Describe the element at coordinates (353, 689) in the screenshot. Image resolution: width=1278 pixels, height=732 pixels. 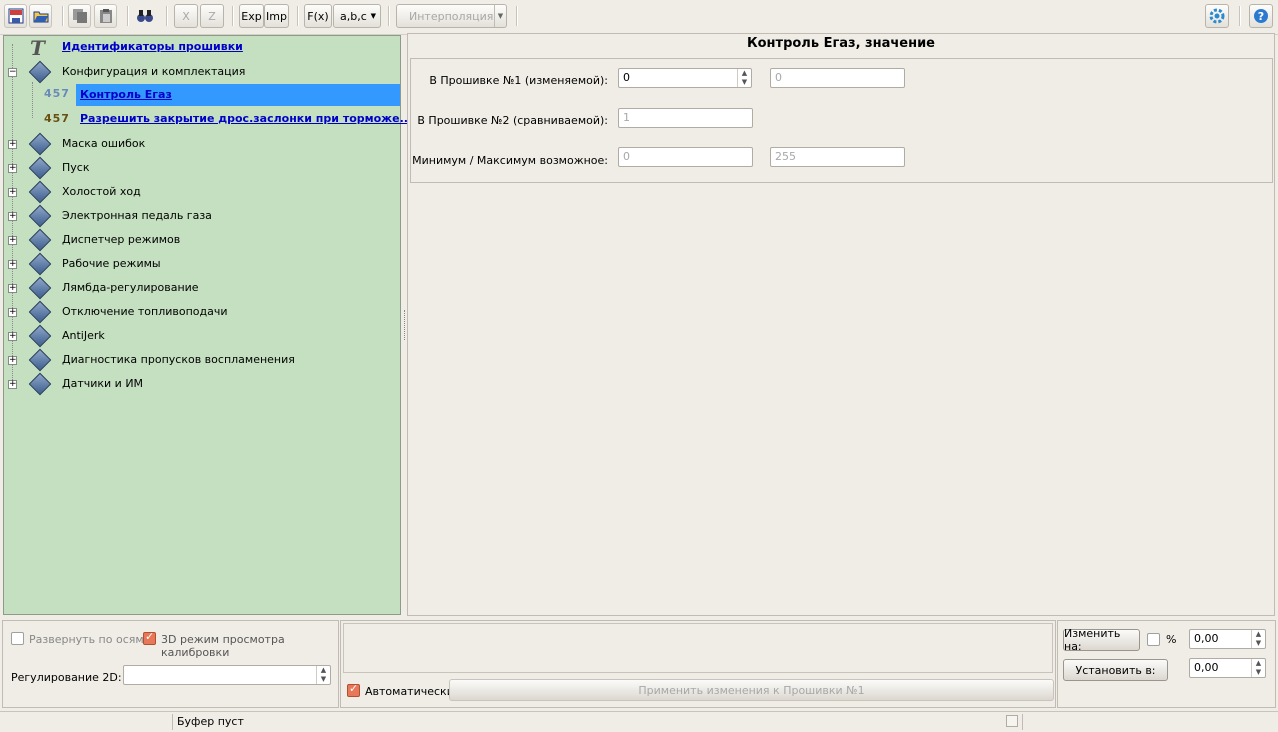
I see `auto-checkbox` at that location.